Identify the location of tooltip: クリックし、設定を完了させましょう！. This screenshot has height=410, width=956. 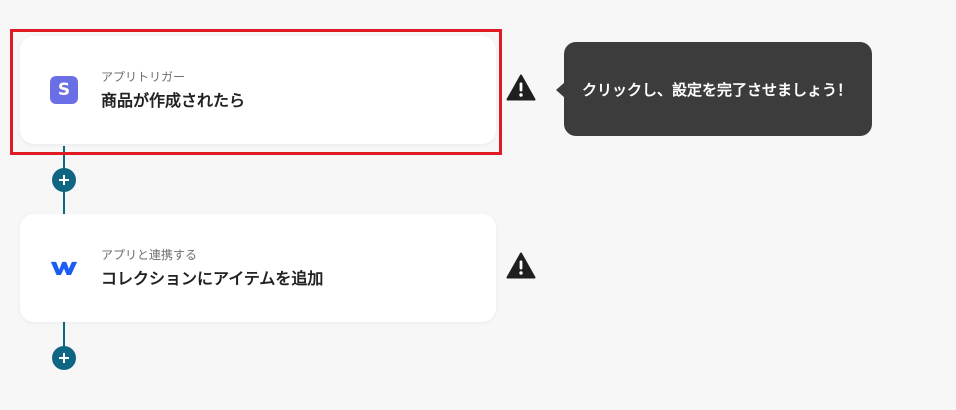
(718, 89).